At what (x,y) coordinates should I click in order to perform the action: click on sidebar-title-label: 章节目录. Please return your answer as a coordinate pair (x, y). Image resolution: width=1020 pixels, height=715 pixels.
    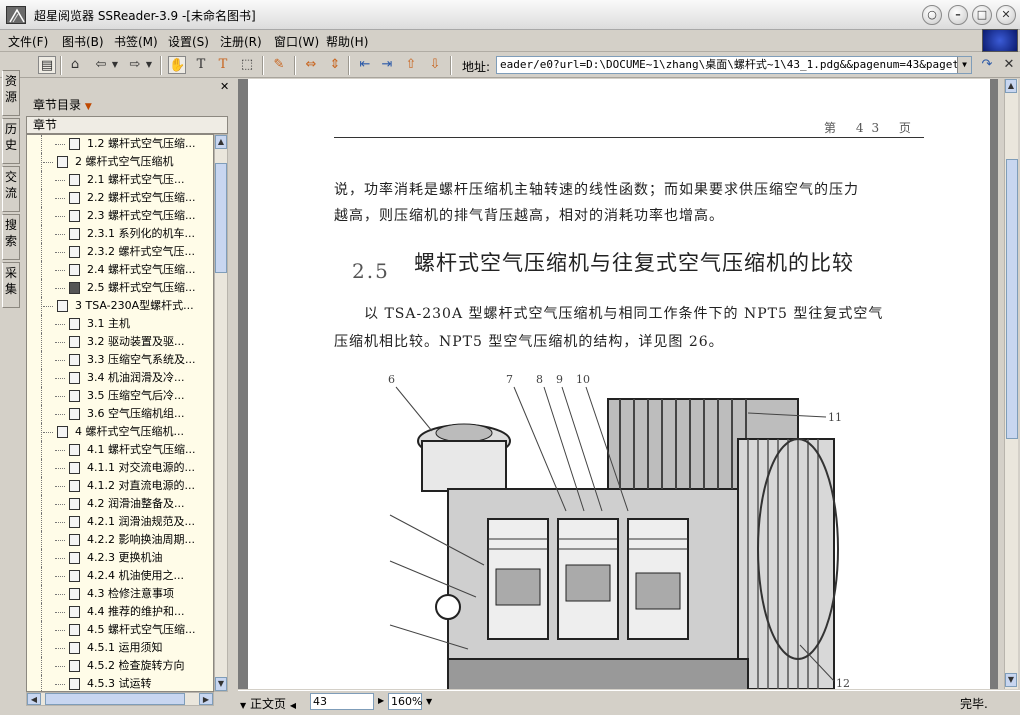
    Looking at the image, I should click on (57, 105).